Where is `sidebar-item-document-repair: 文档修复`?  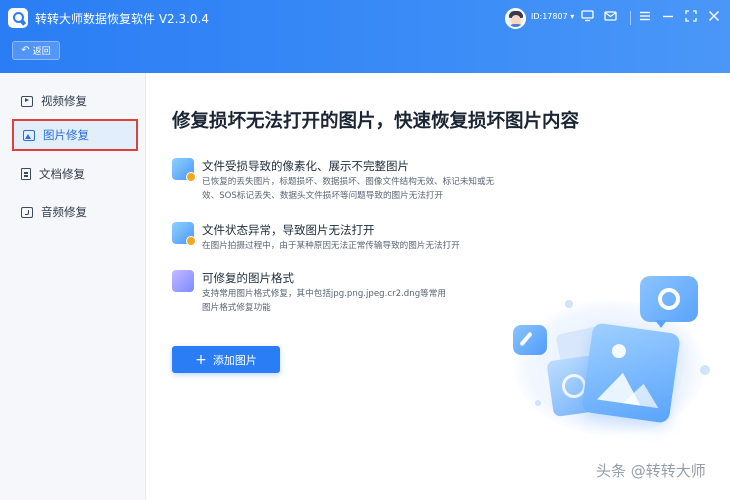
sidebar-item-document-repair: 文档修复 is located at coordinates (75, 174).